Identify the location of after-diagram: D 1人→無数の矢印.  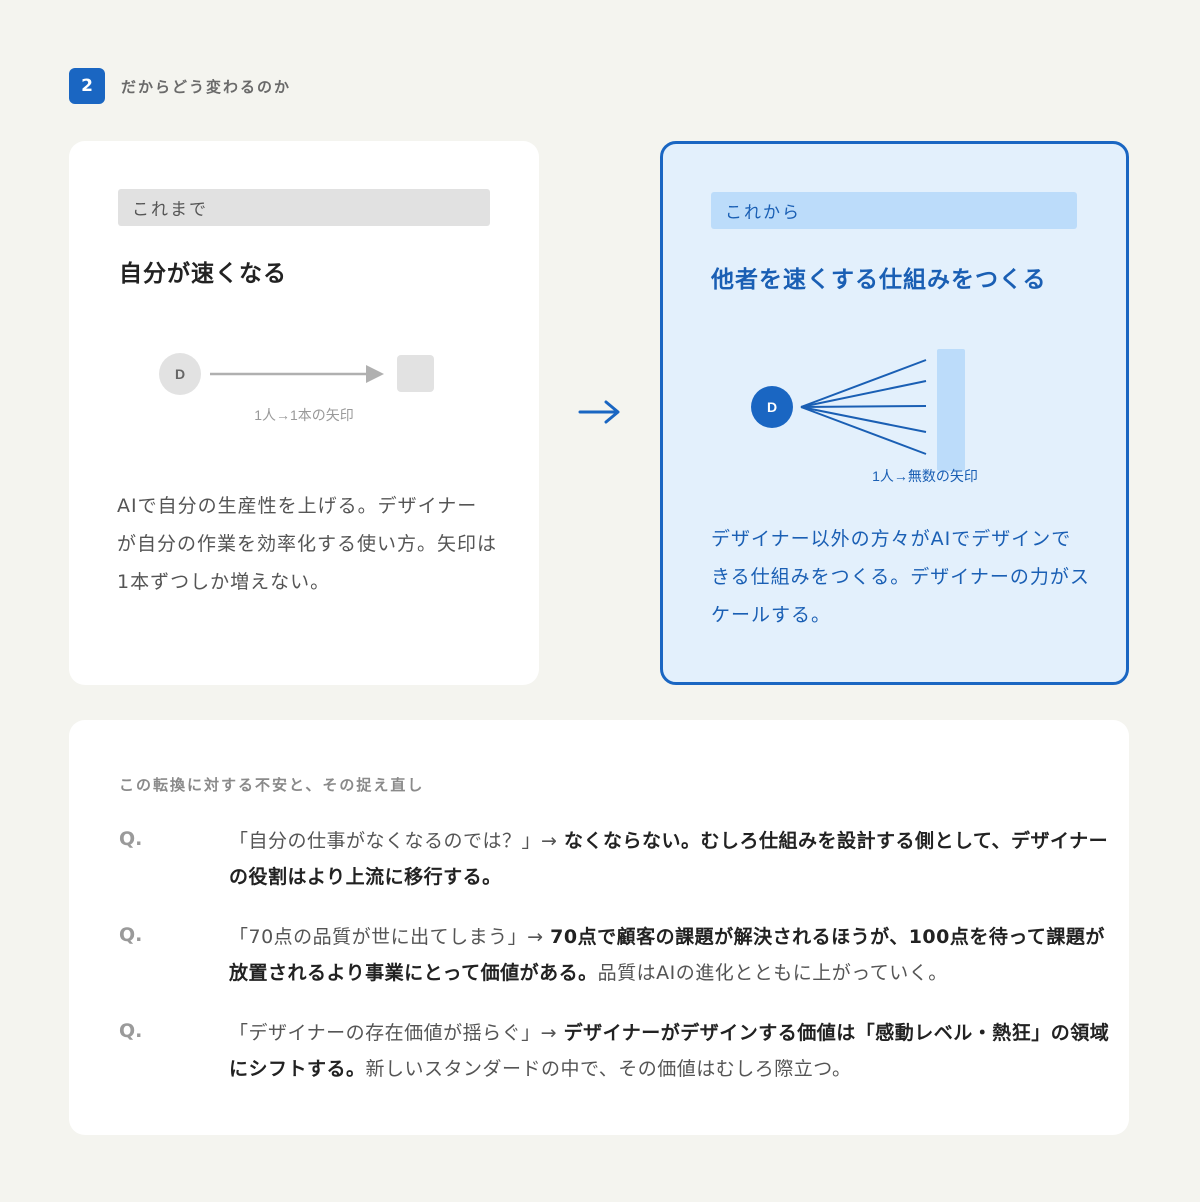
(864, 416).